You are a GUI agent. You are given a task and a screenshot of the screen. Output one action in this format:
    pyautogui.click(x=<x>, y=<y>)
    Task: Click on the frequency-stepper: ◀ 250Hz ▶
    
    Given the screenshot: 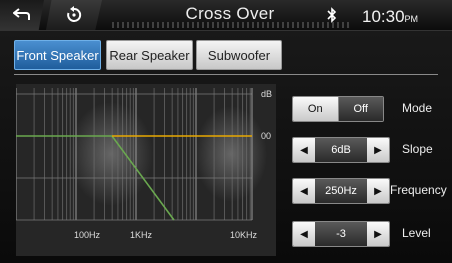 What is the action you would take?
    pyautogui.click(x=341, y=191)
    